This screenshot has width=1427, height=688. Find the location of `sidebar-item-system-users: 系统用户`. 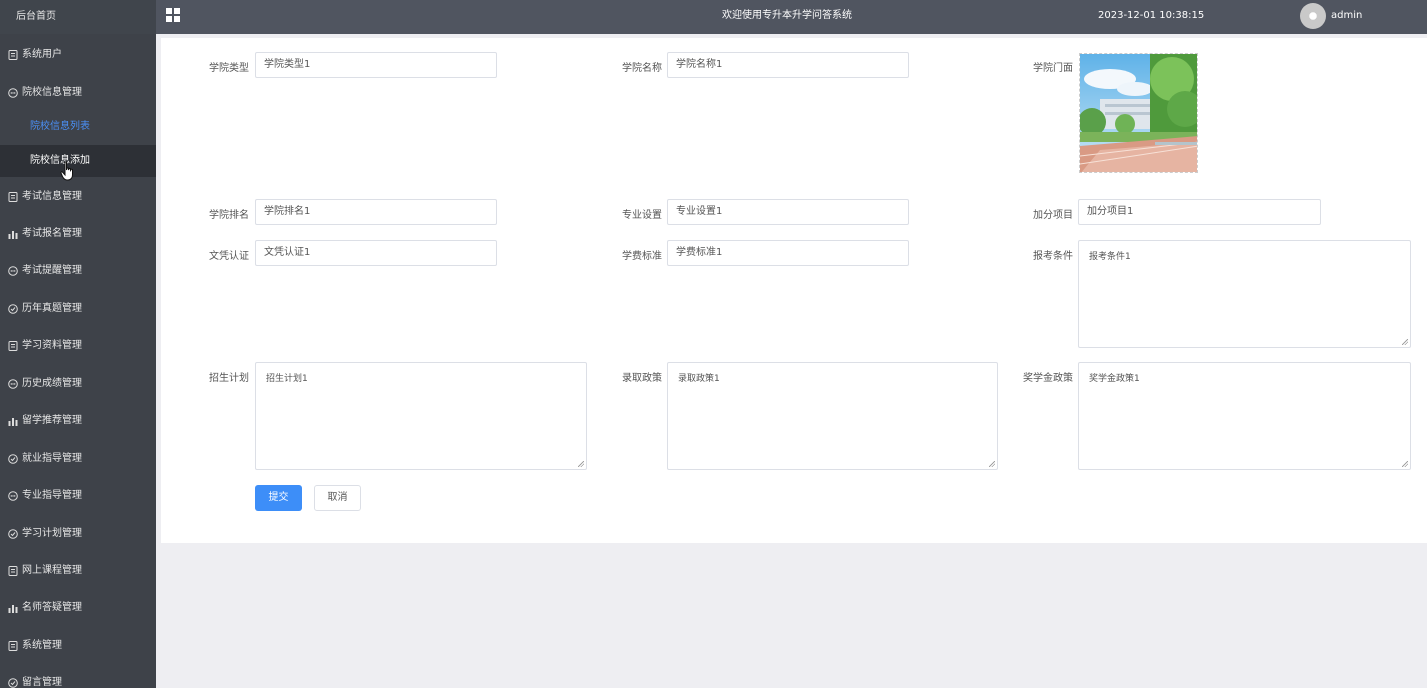

sidebar-item-system-users: 系统用户 is located at coordinates (78, 55).